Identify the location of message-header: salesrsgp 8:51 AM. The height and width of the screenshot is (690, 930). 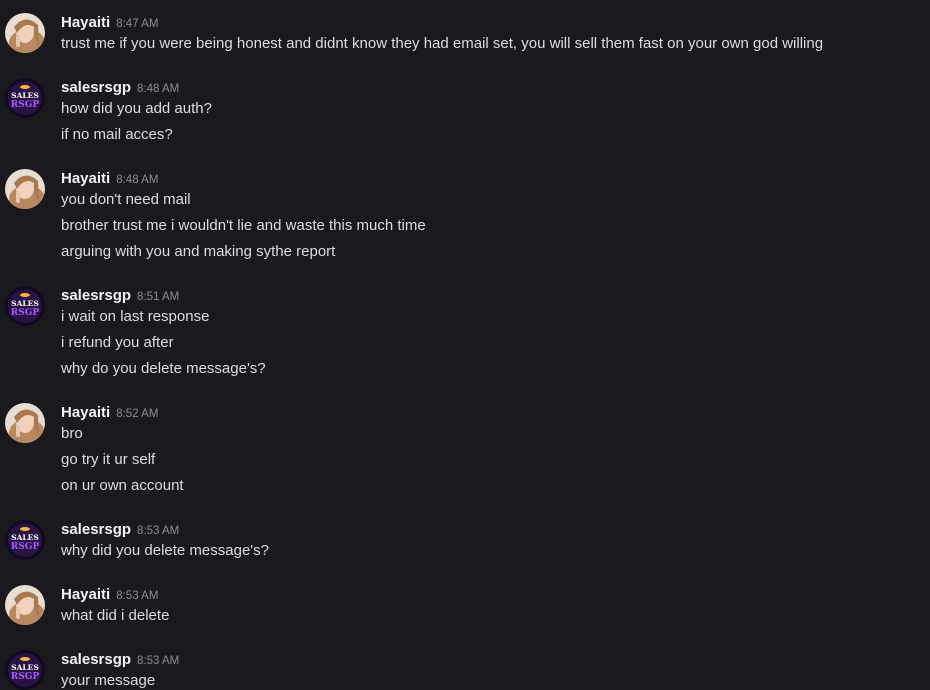
(120, 296).